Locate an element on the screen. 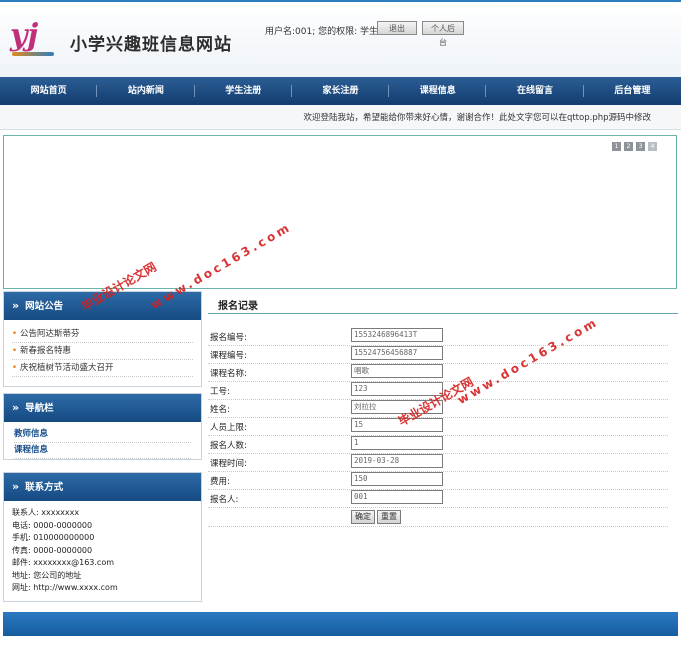  nav-item-courses: 课程信息 is located at coordinates (438, 91).